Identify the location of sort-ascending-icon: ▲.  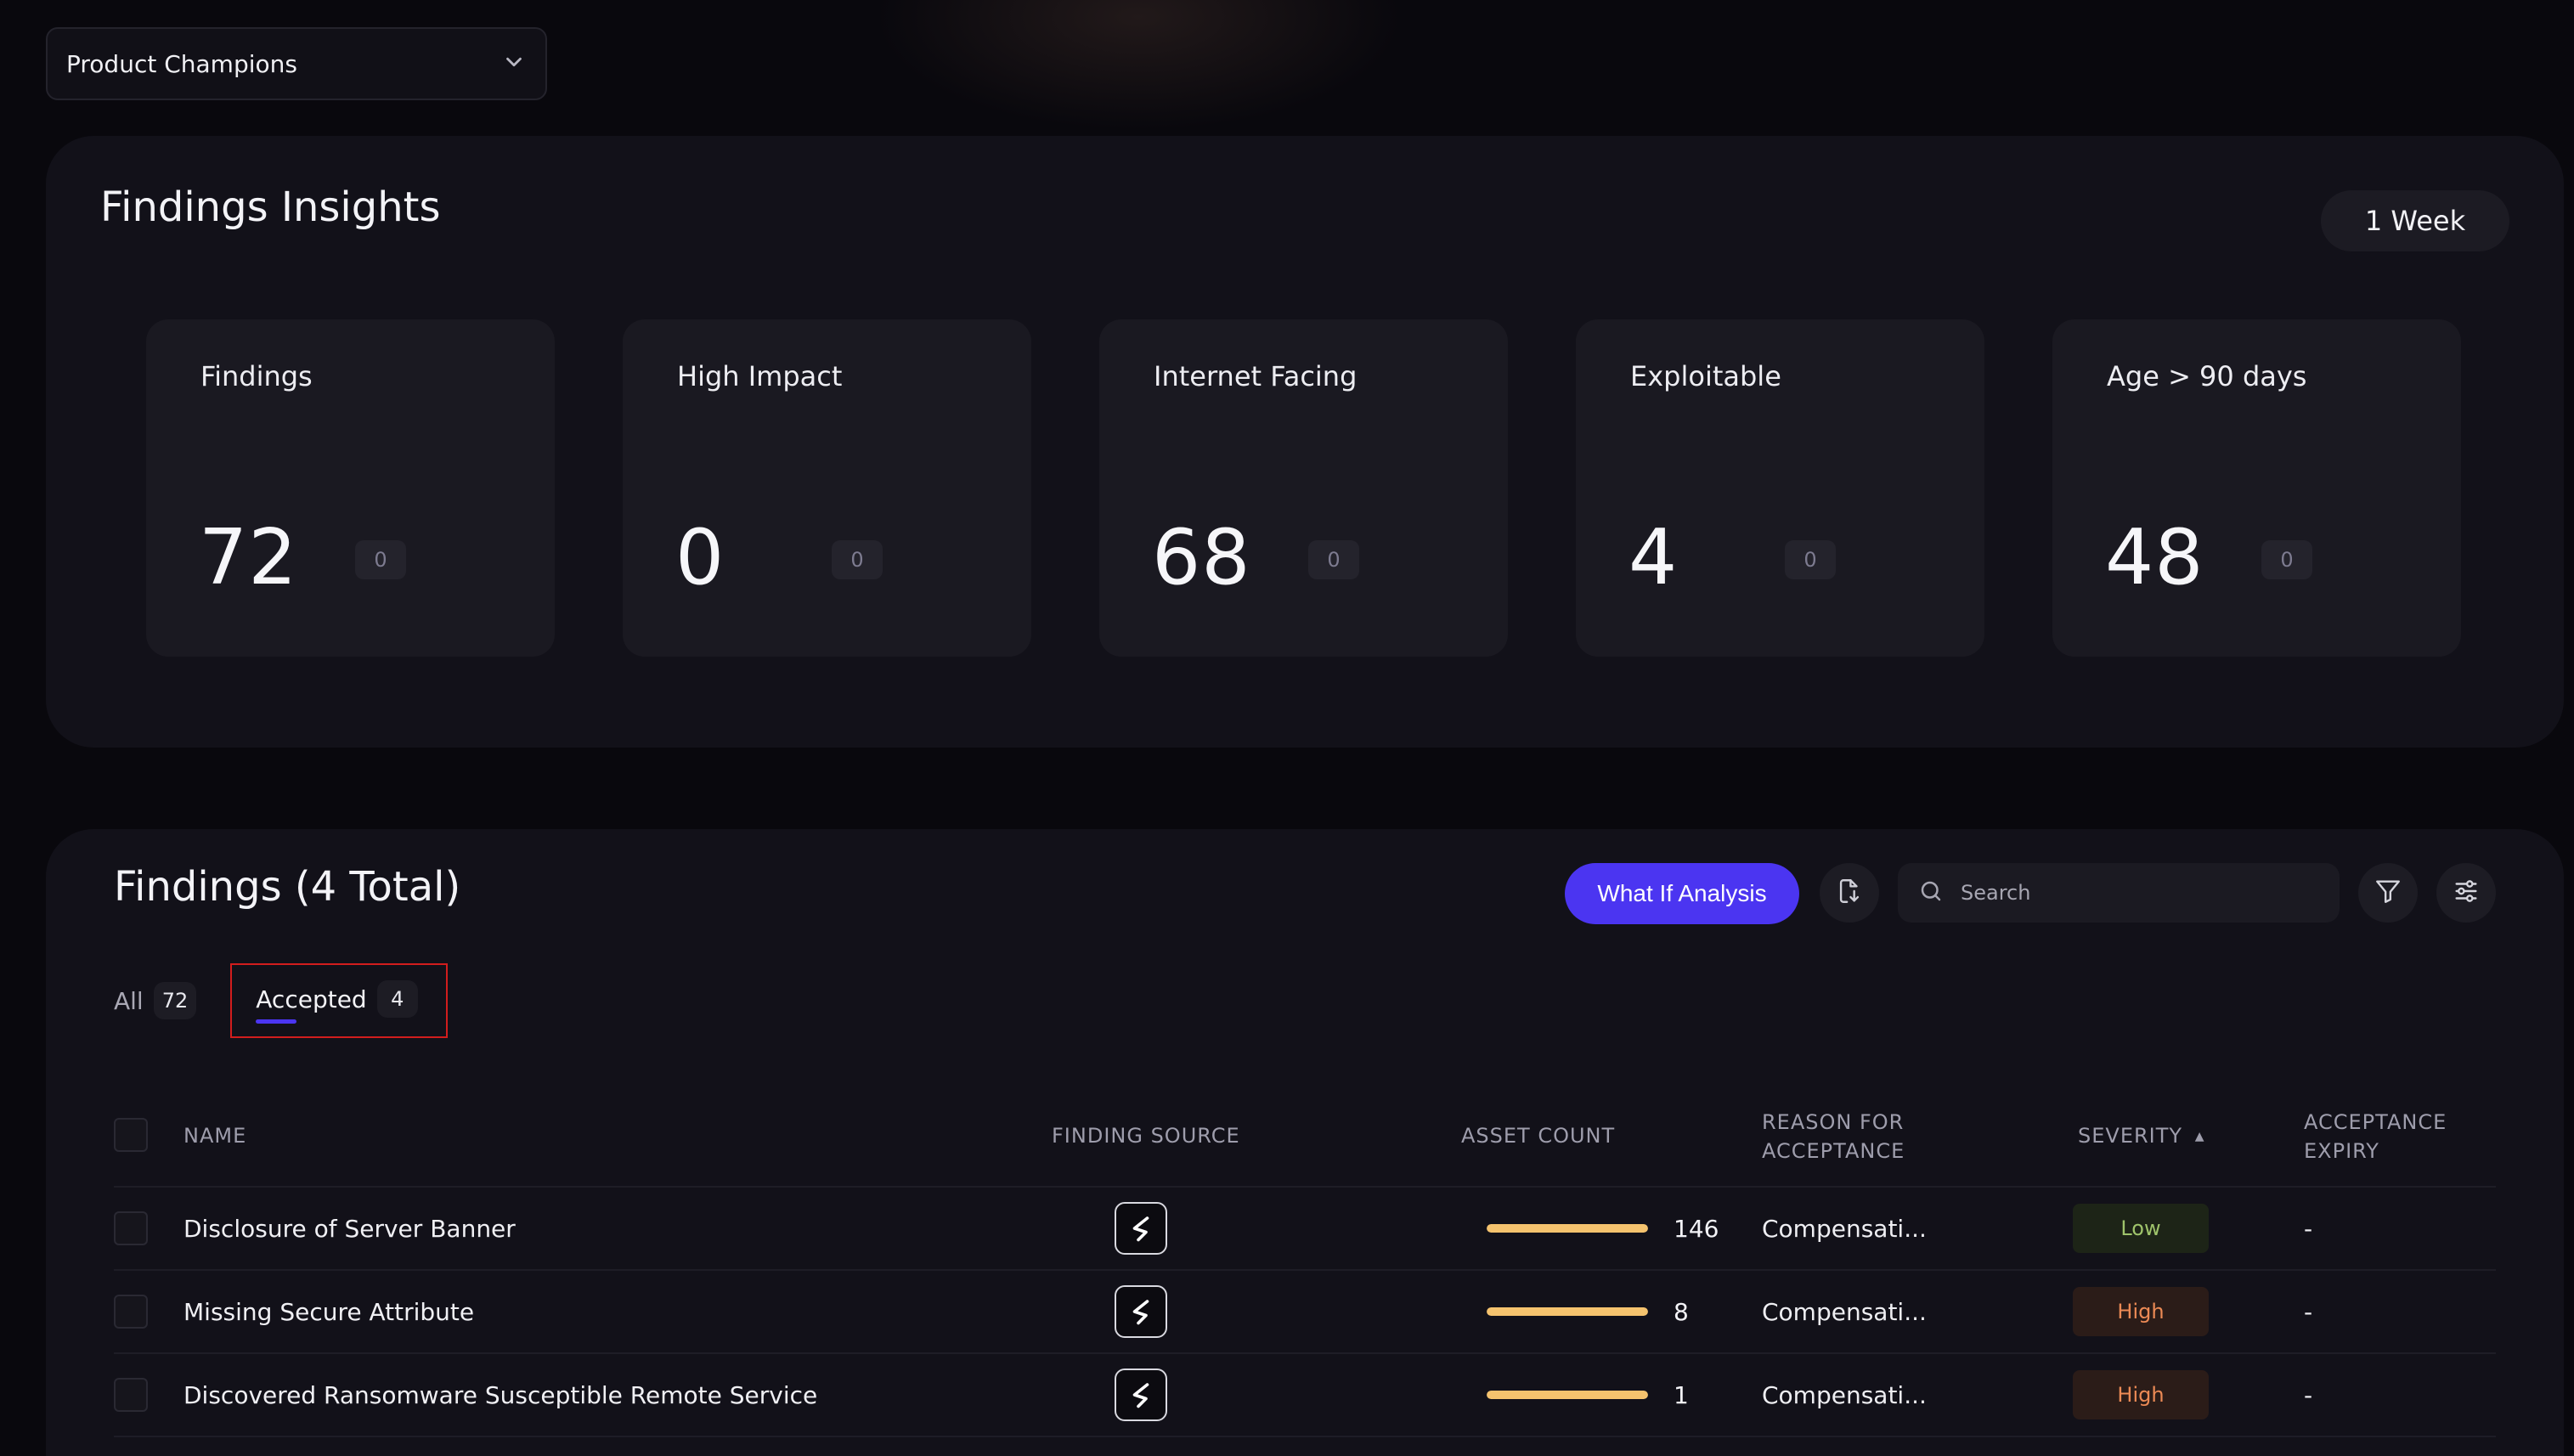
(2199, 1137).